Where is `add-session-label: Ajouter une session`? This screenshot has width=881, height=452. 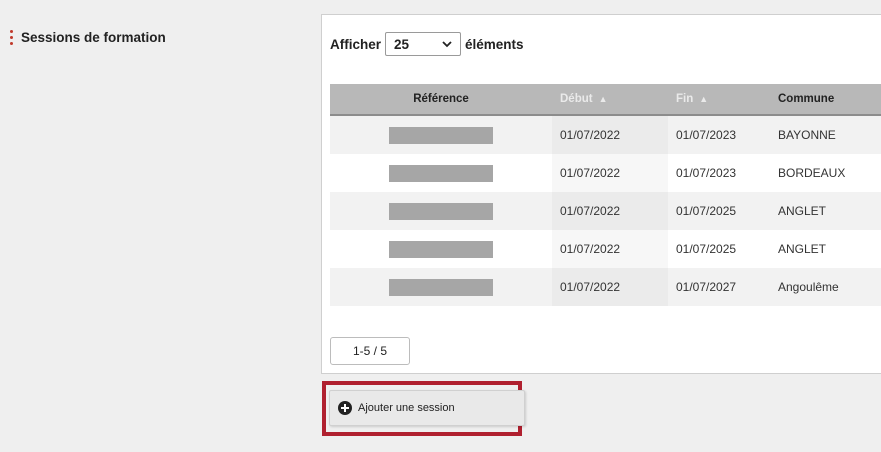
add-session-label: Ajouter une session is located at coordinates (406, 408).